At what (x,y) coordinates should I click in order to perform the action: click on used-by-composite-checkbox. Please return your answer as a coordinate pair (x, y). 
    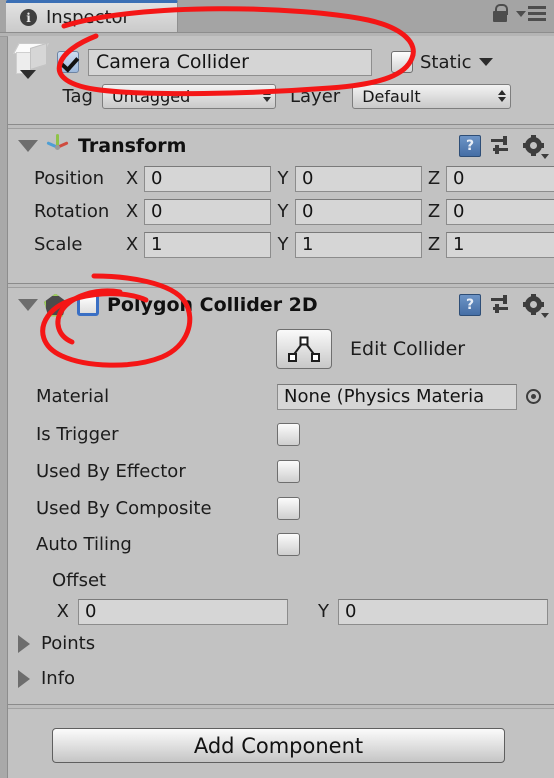
    Looking at the image, I should click on (288, 508).